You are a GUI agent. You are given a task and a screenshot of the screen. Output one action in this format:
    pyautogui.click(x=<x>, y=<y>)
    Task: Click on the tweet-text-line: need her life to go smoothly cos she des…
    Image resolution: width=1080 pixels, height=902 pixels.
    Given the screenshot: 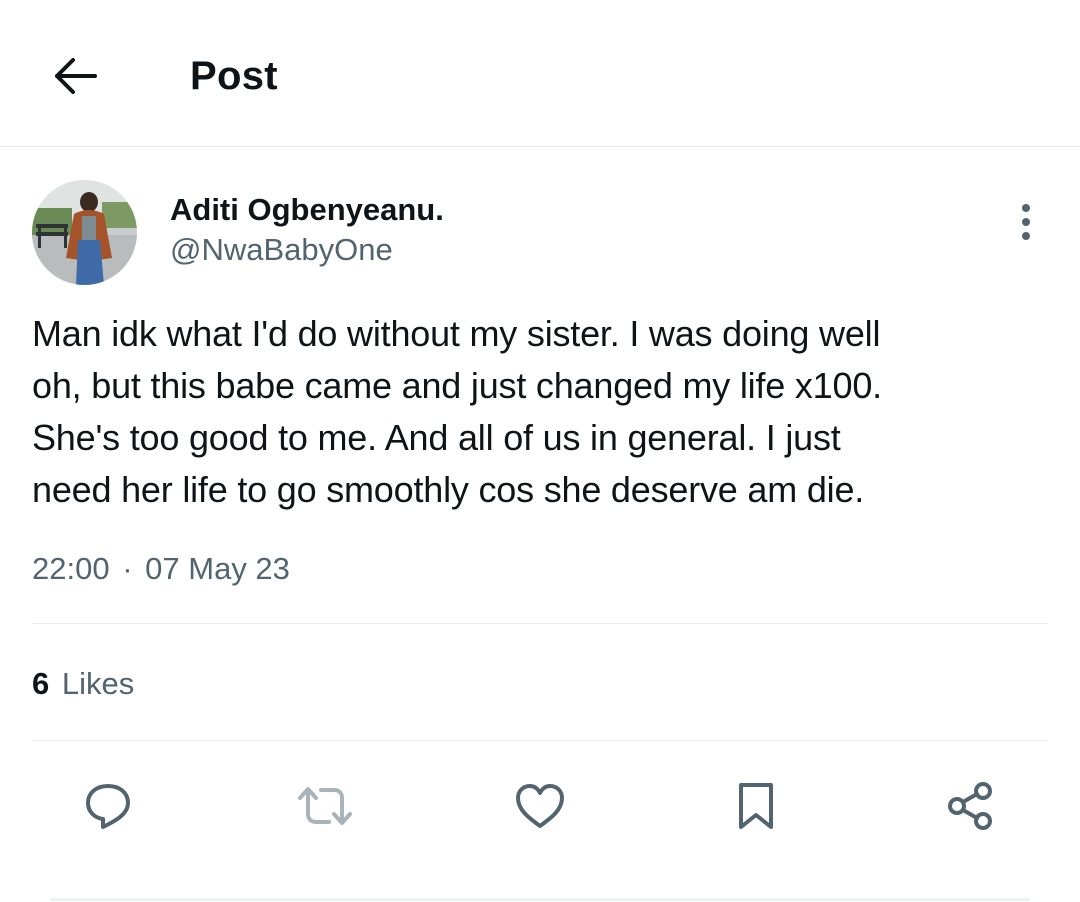 What is the action you would take?
    pyautogui.click(x=448, y=489)
    